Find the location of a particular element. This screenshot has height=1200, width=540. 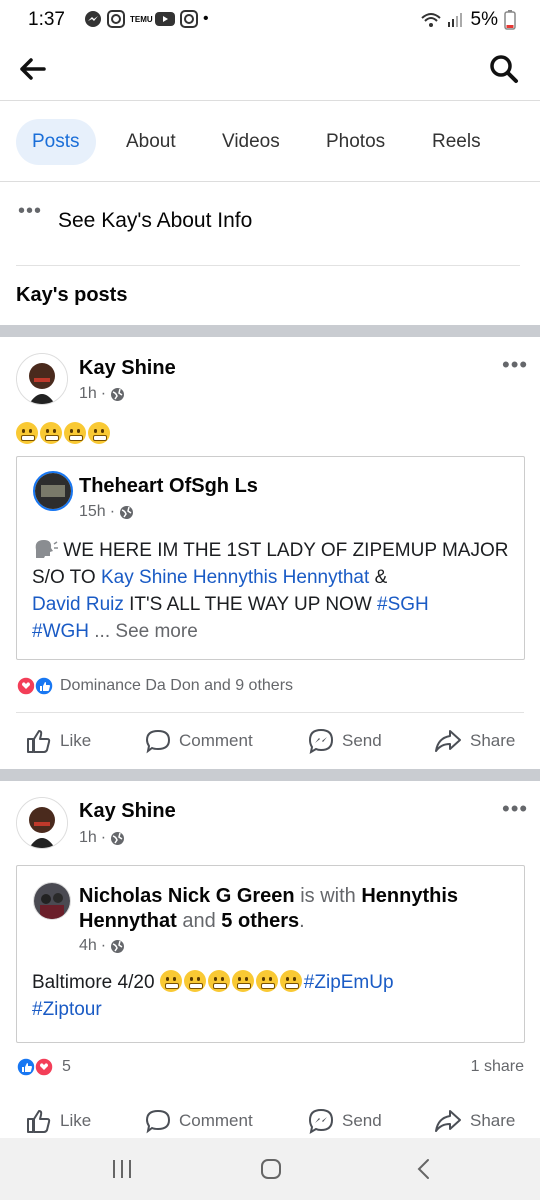

share-label: Share is located at coordinates (493, 1120).